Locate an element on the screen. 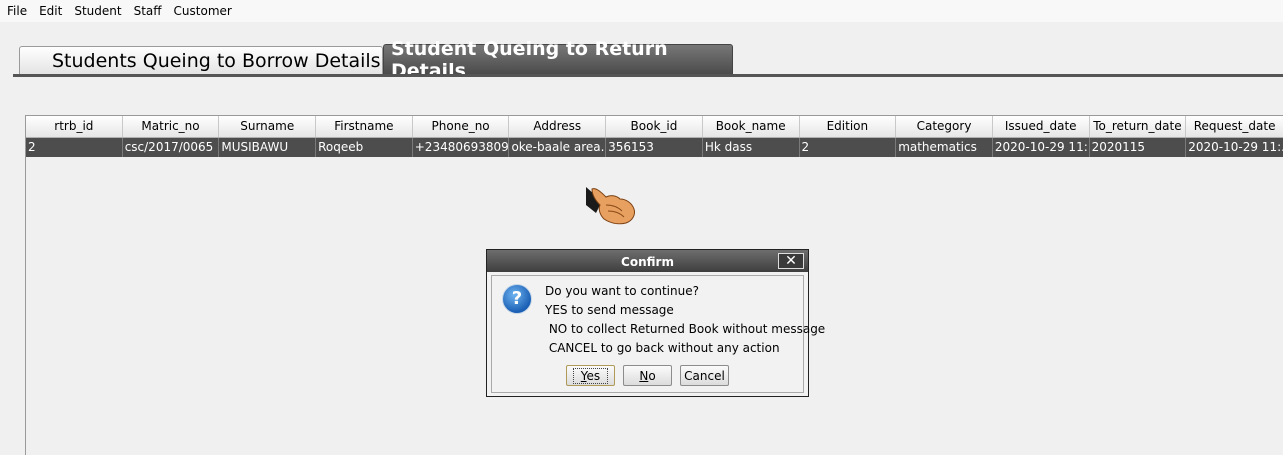  dialog-message-line: CANCEL to go back without any action is located at coordinates (662, 348).